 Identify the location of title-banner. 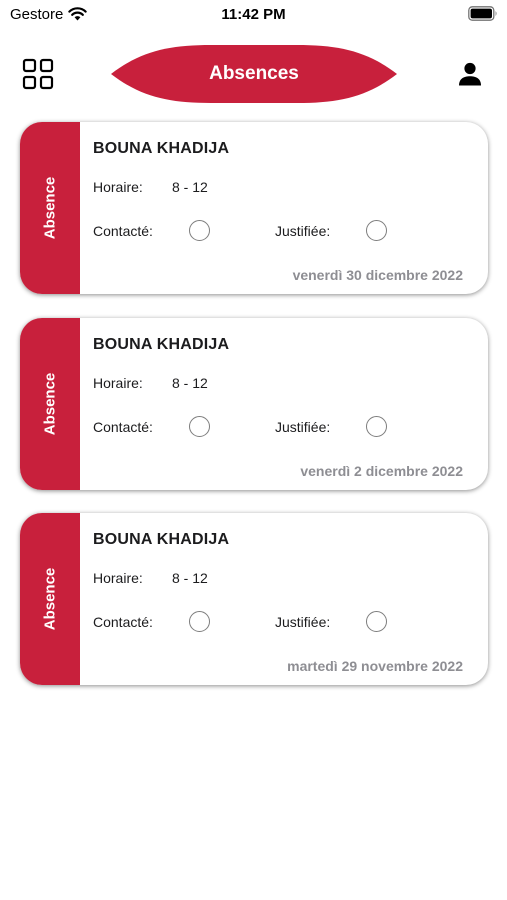
(254, 74).